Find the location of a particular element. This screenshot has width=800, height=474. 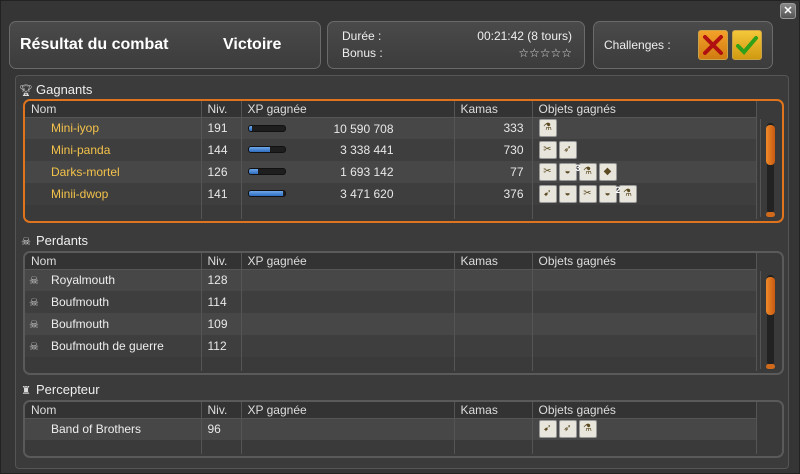

items-cell: ⚗ is located at coordinates (644, 128).